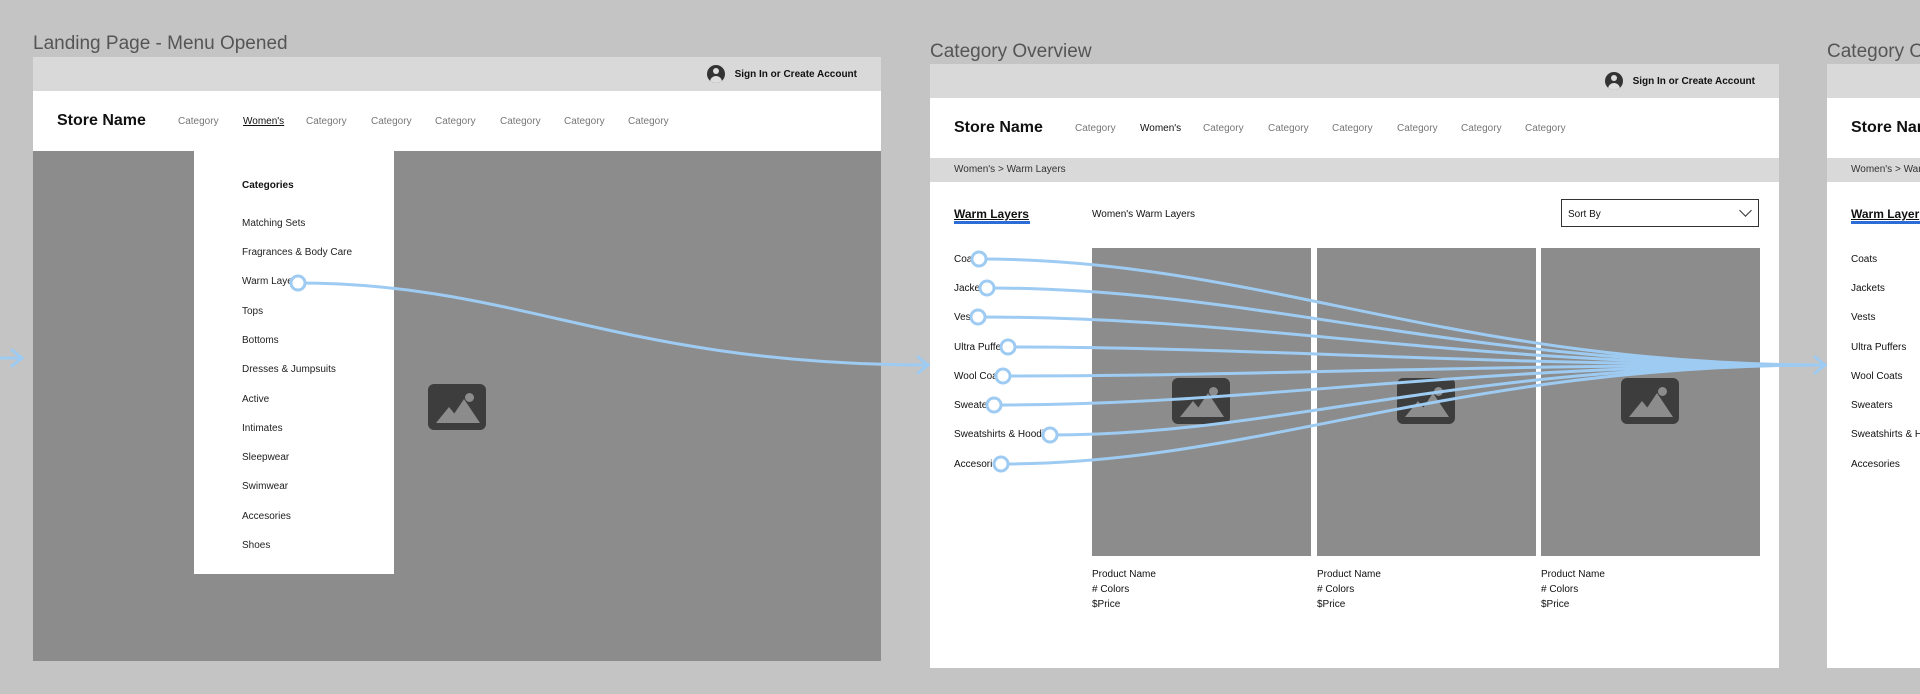 The image size is (1920, 694). Describe the element at coordinates (1584, 214) in the screenshot. I see `sort-by-label: Sort By` at that location.